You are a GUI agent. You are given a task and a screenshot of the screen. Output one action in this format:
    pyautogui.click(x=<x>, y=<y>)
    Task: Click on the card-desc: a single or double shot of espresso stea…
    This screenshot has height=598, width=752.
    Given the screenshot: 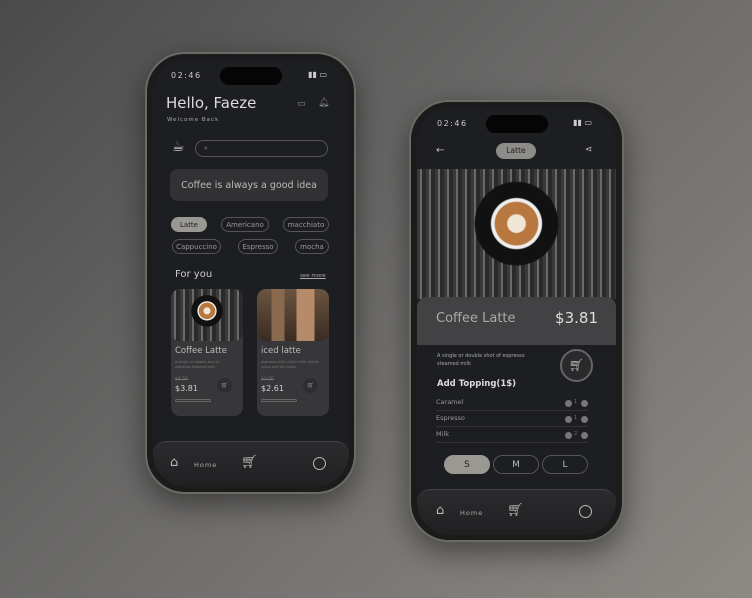 What is the action you would take?
    pyautogui.click(x=197, y=364)
    